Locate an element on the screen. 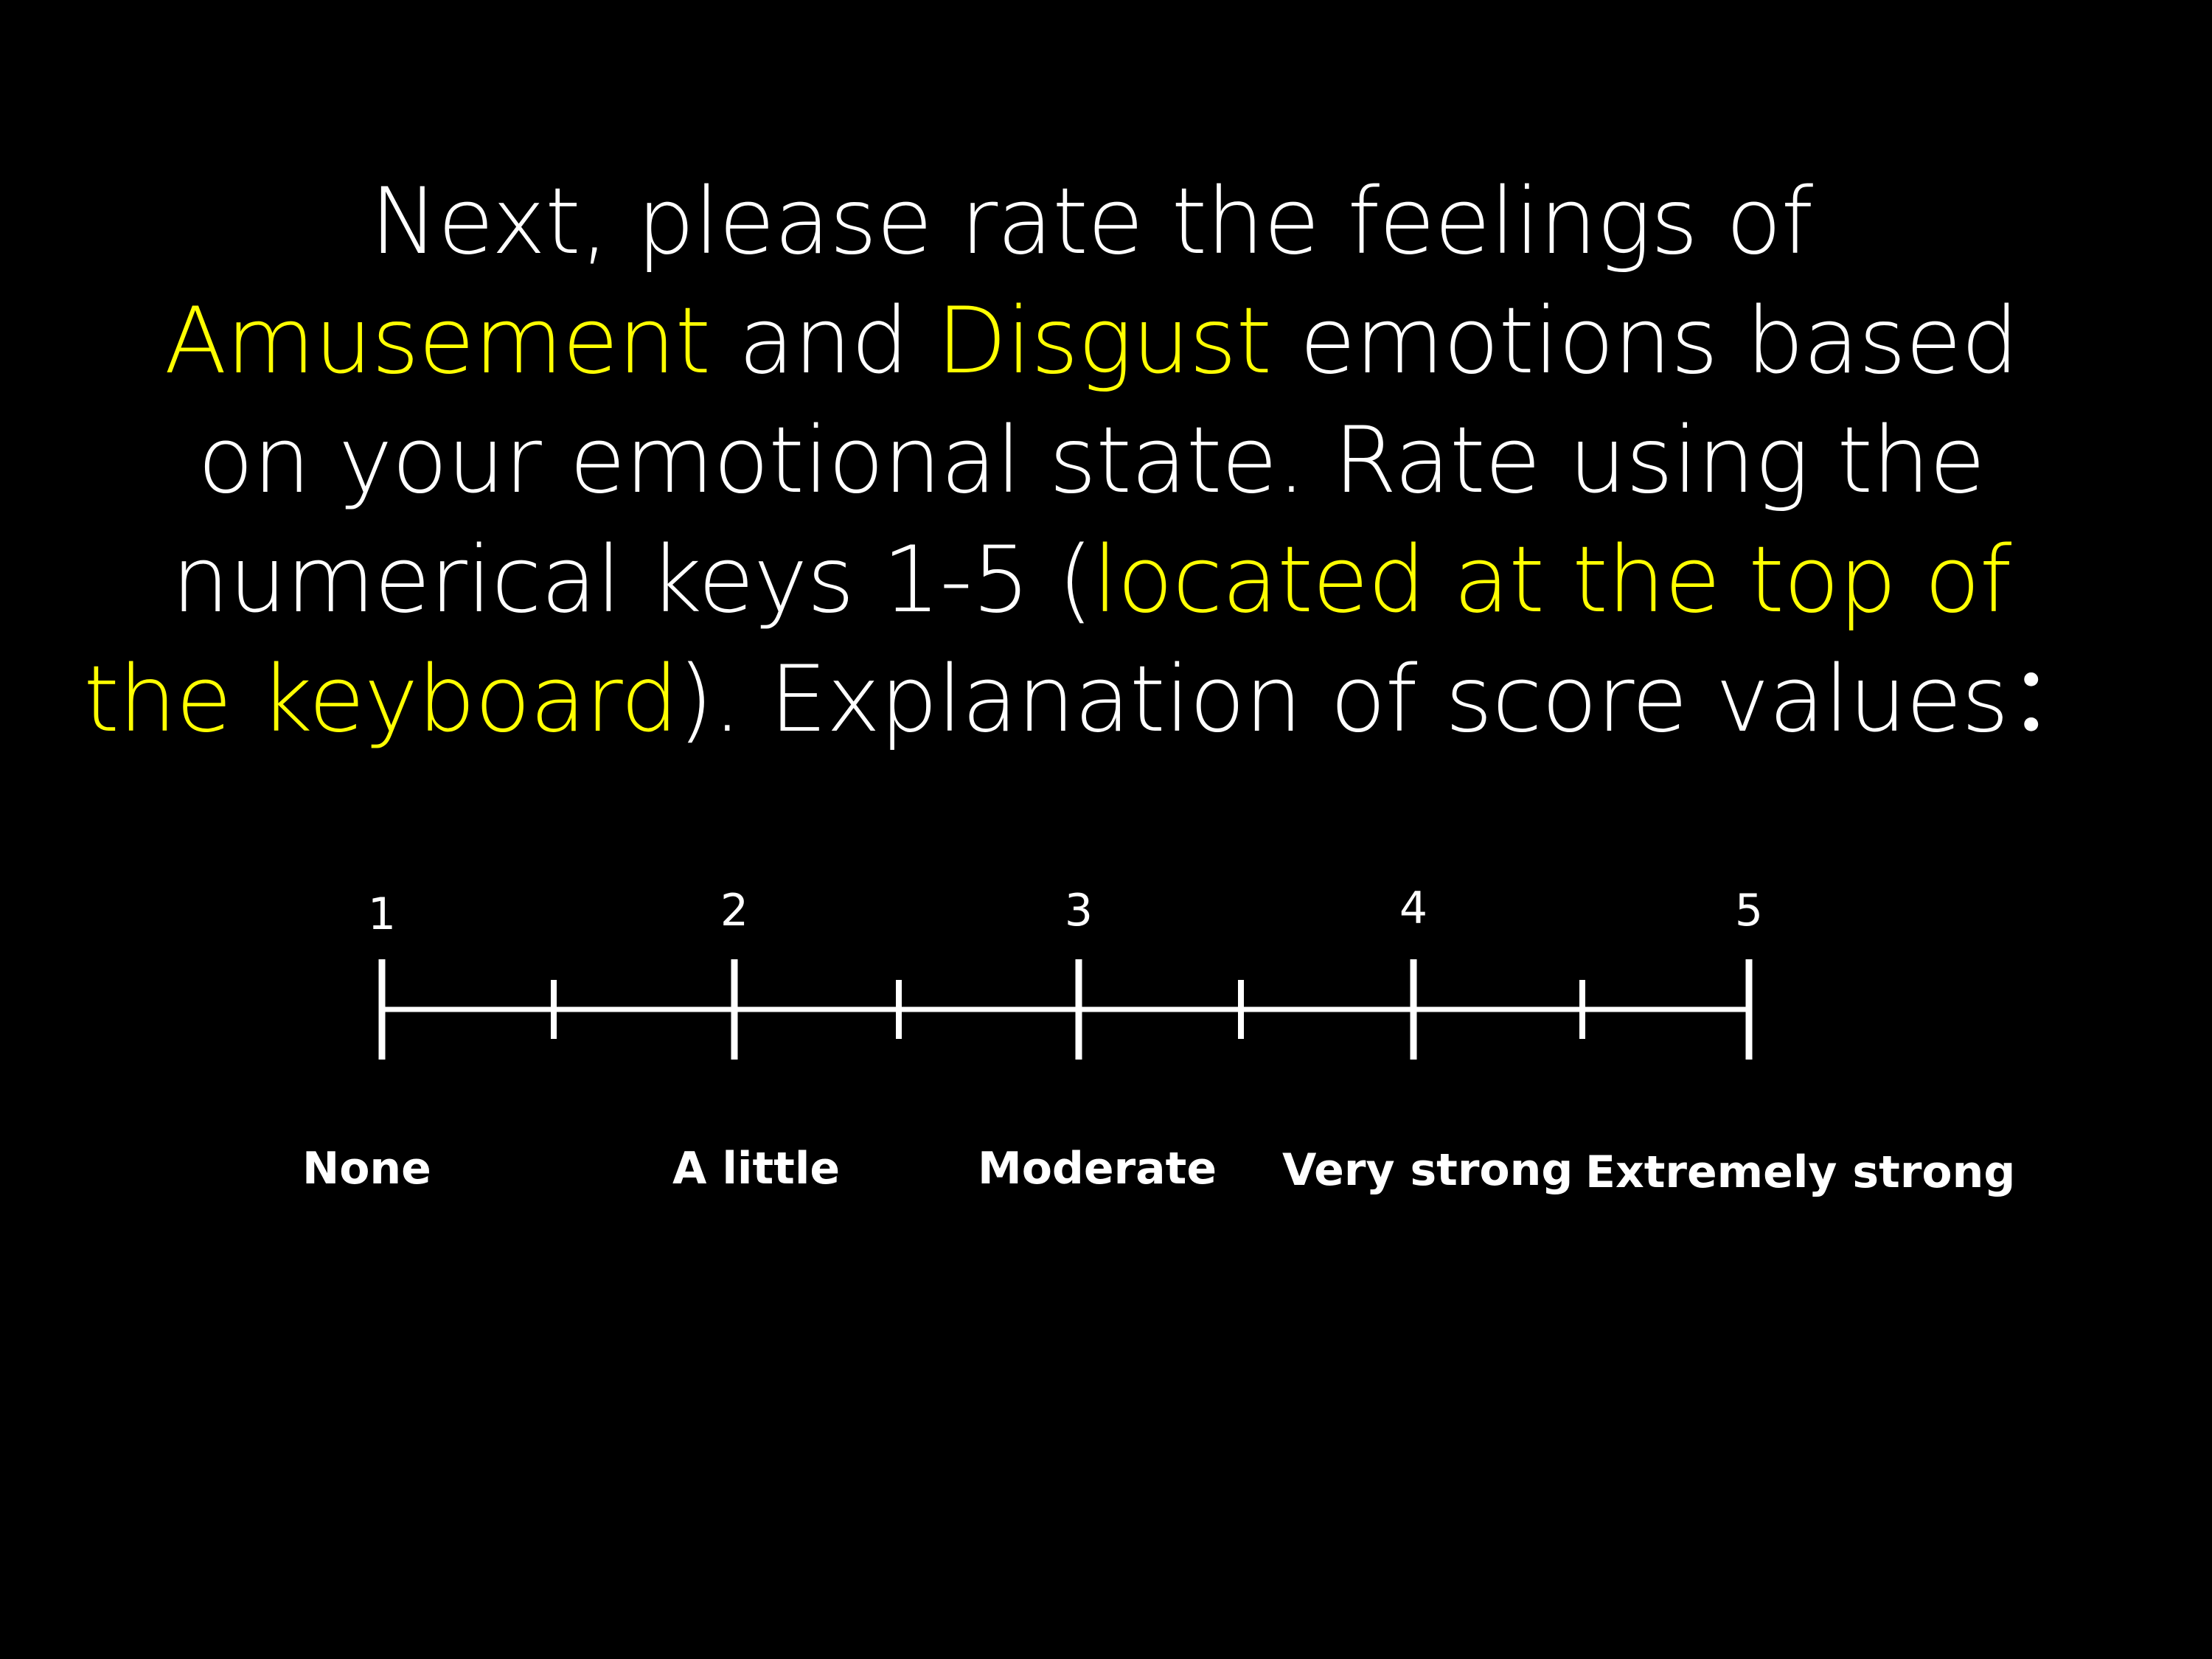  scale-number-2: 2 is located at coordinates (734, 910).